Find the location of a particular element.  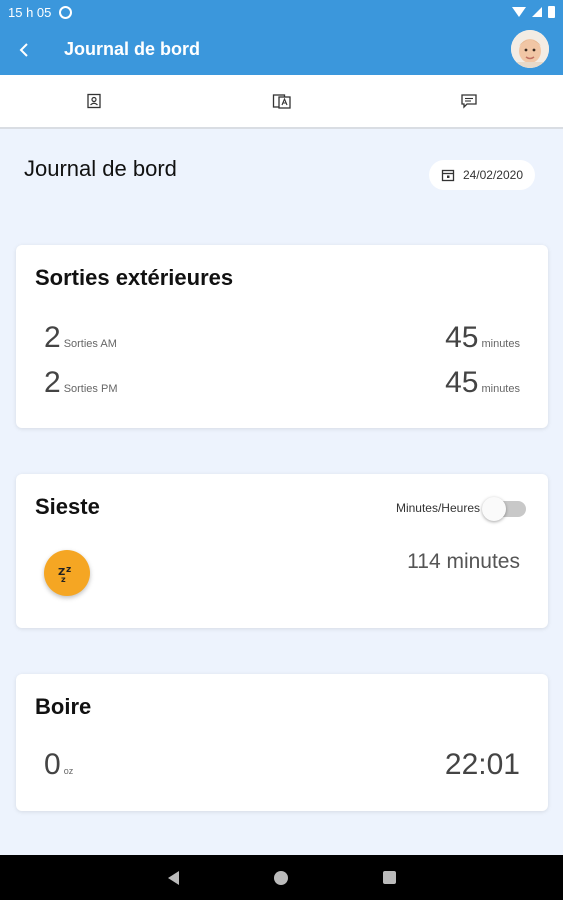

calendar-icon is located at coordinates (448, 175).